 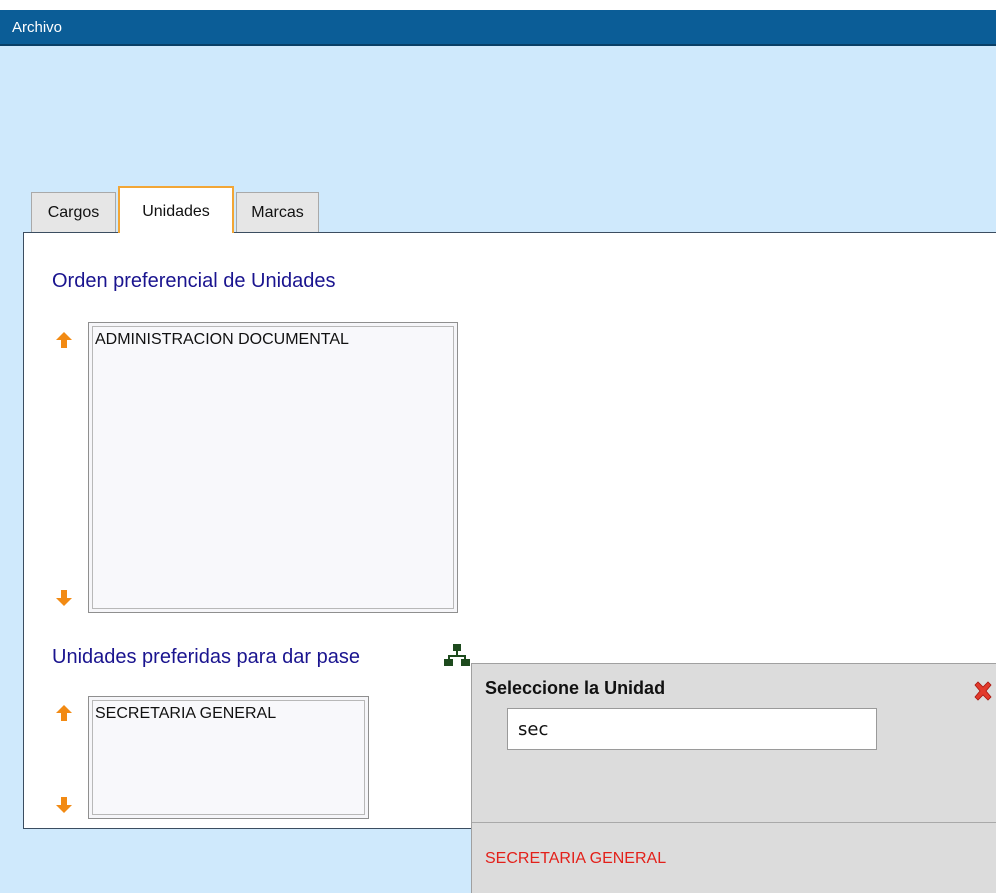 I want to click on list-item: ADMINISTRACION DOCUMENTAL, so click(x=222, y=340).